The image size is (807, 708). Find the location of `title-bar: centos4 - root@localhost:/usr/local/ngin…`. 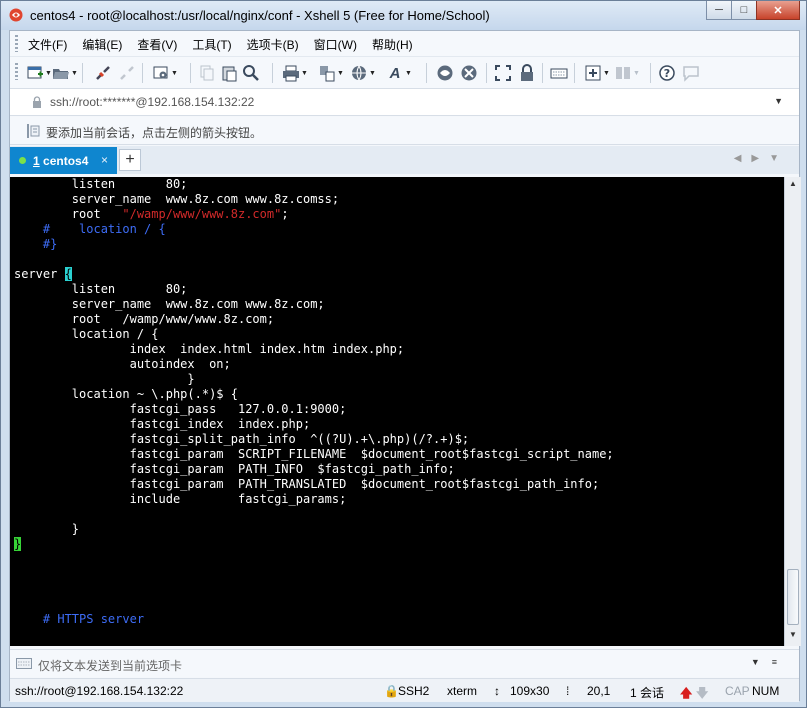

title-bar: centos4 - root@localhost:/usr/local/ngin… is located at coordinates (403, 15).